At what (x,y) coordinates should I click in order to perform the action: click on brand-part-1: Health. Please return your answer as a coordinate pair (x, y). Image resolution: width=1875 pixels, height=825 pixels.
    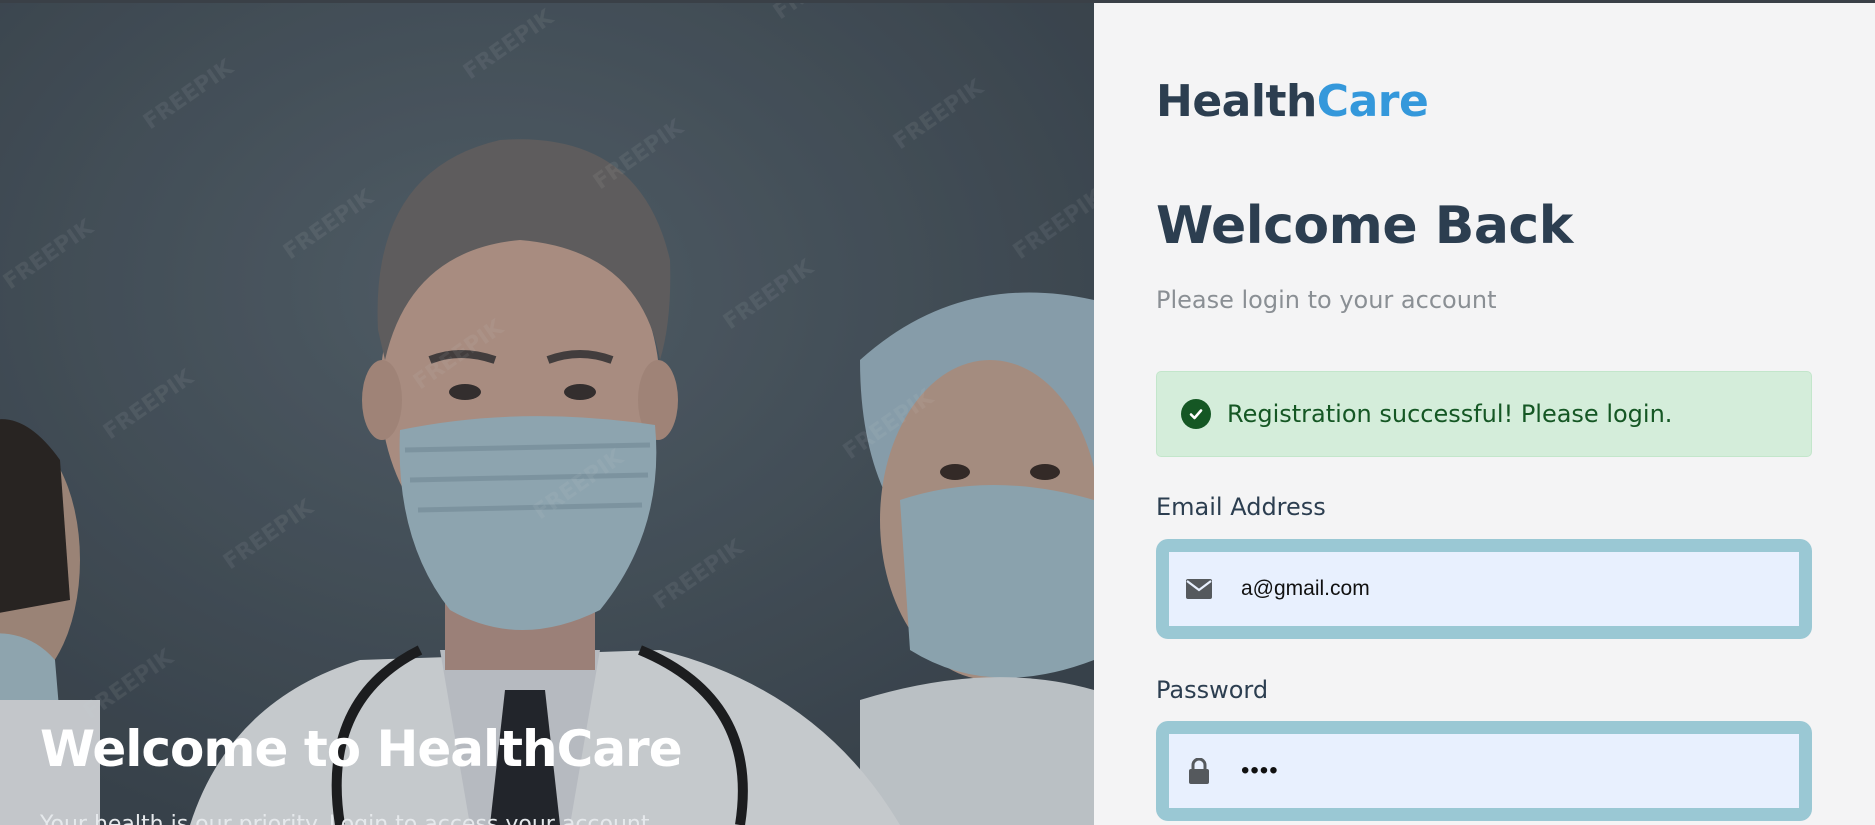
    Looking at the image, I should click on (1236, 101).